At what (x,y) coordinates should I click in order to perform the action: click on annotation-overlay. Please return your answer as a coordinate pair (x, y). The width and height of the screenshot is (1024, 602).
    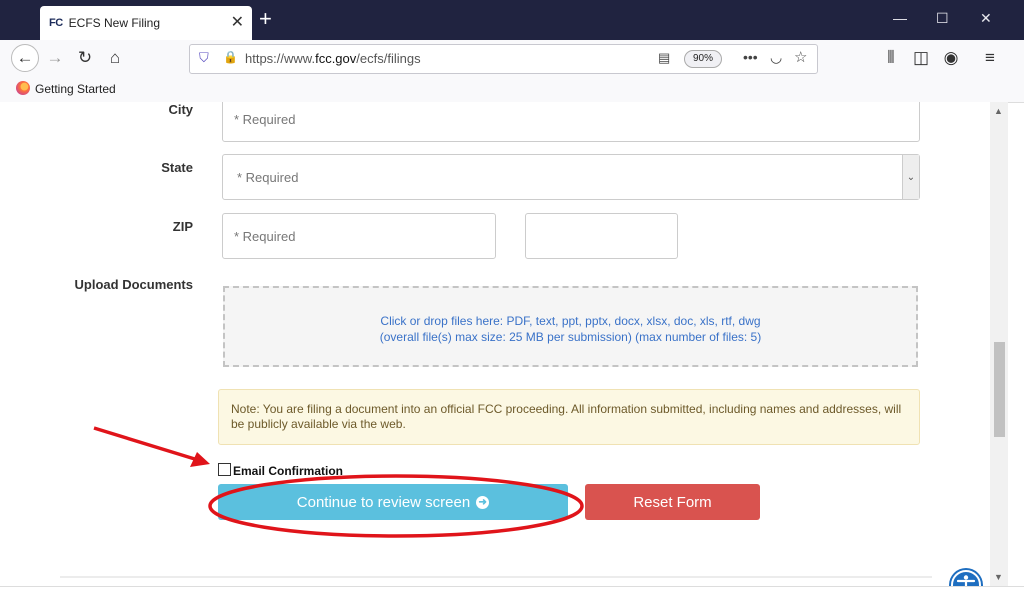
    Looking at the image, I should click on (338, 482).